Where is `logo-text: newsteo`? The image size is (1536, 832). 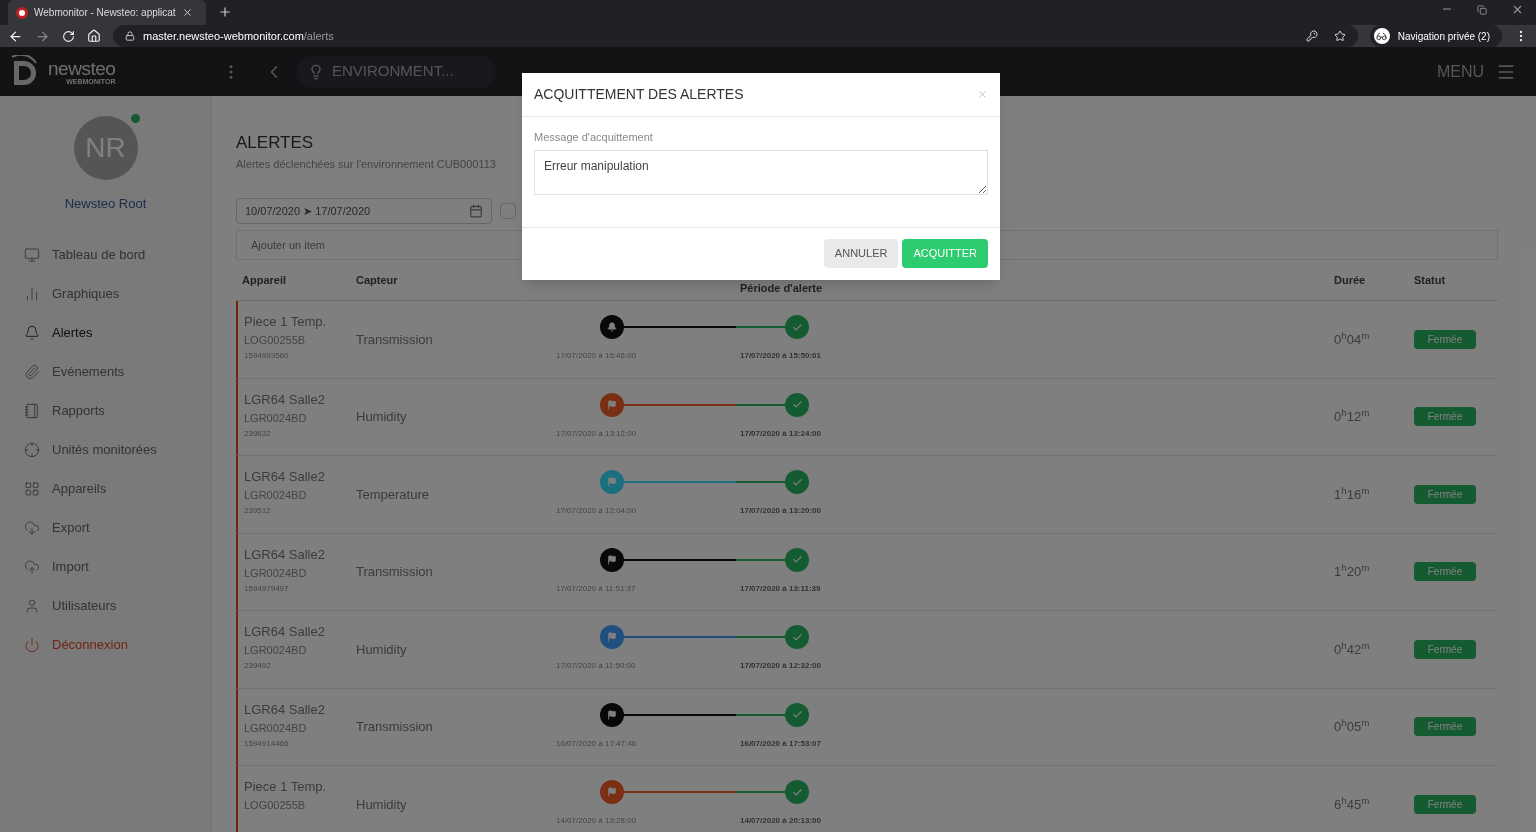 logo-text: newsteo is located at coordinates (82, 68).